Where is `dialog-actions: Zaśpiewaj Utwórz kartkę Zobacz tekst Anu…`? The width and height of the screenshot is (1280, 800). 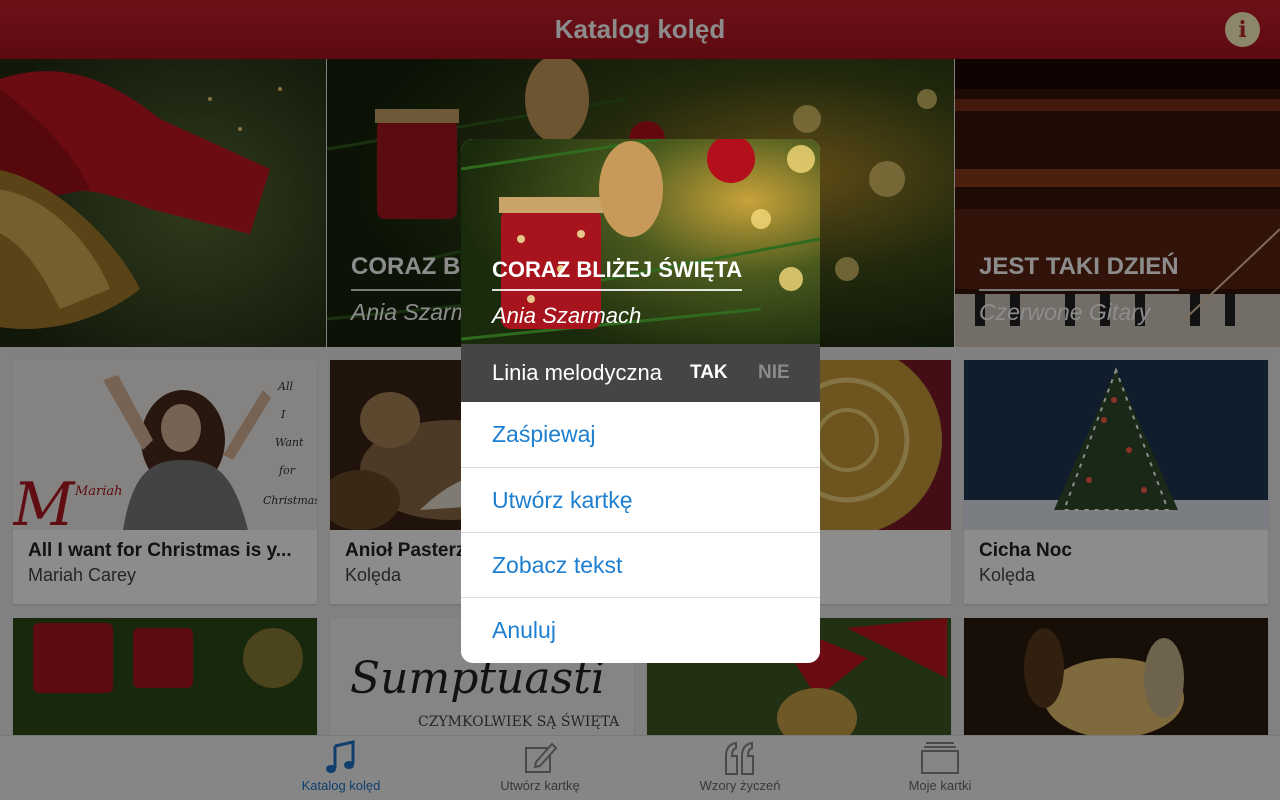 dialog-actions: Zaśpiewaj Utwórz kartkę Zobacz tekst Anu… is located at coordinates (640, 532).